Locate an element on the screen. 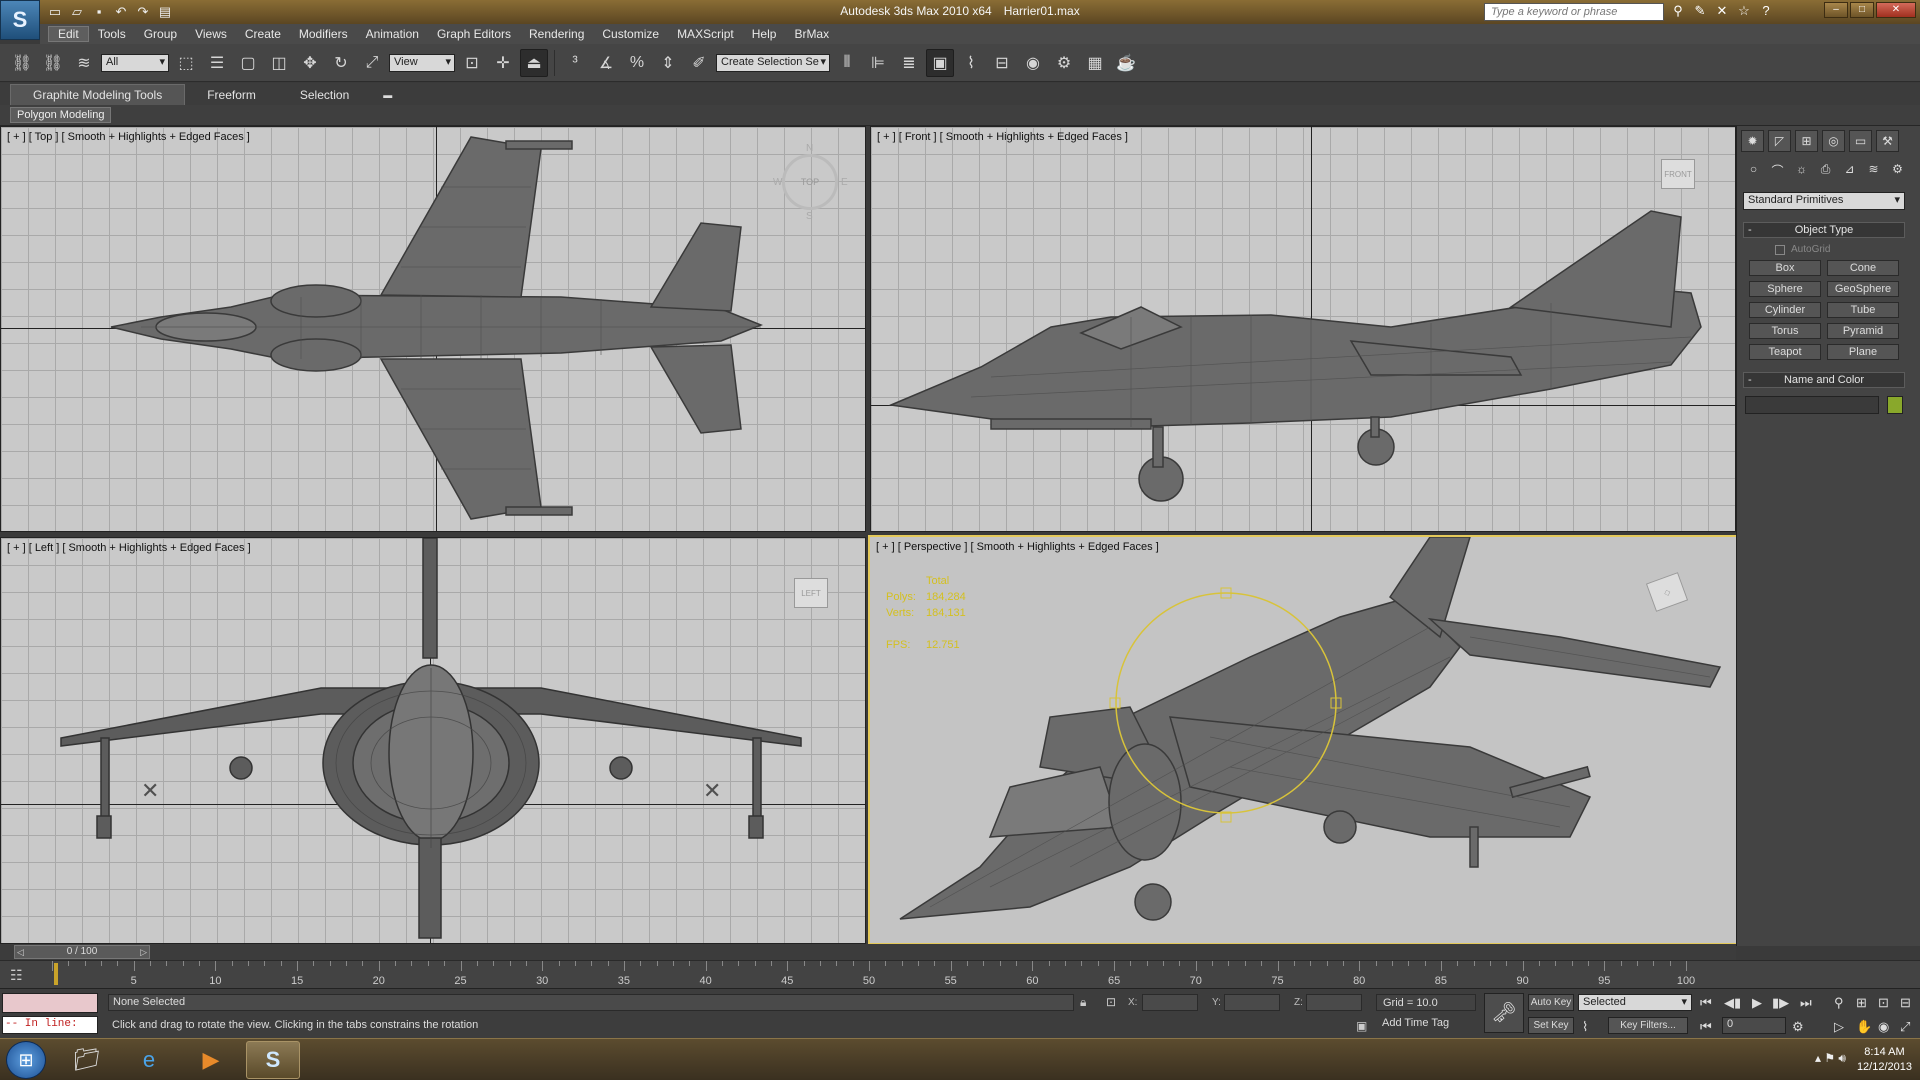 This screenshot has width=1920, height=1080. menu-create: Create is located at coordinates (263, 34).